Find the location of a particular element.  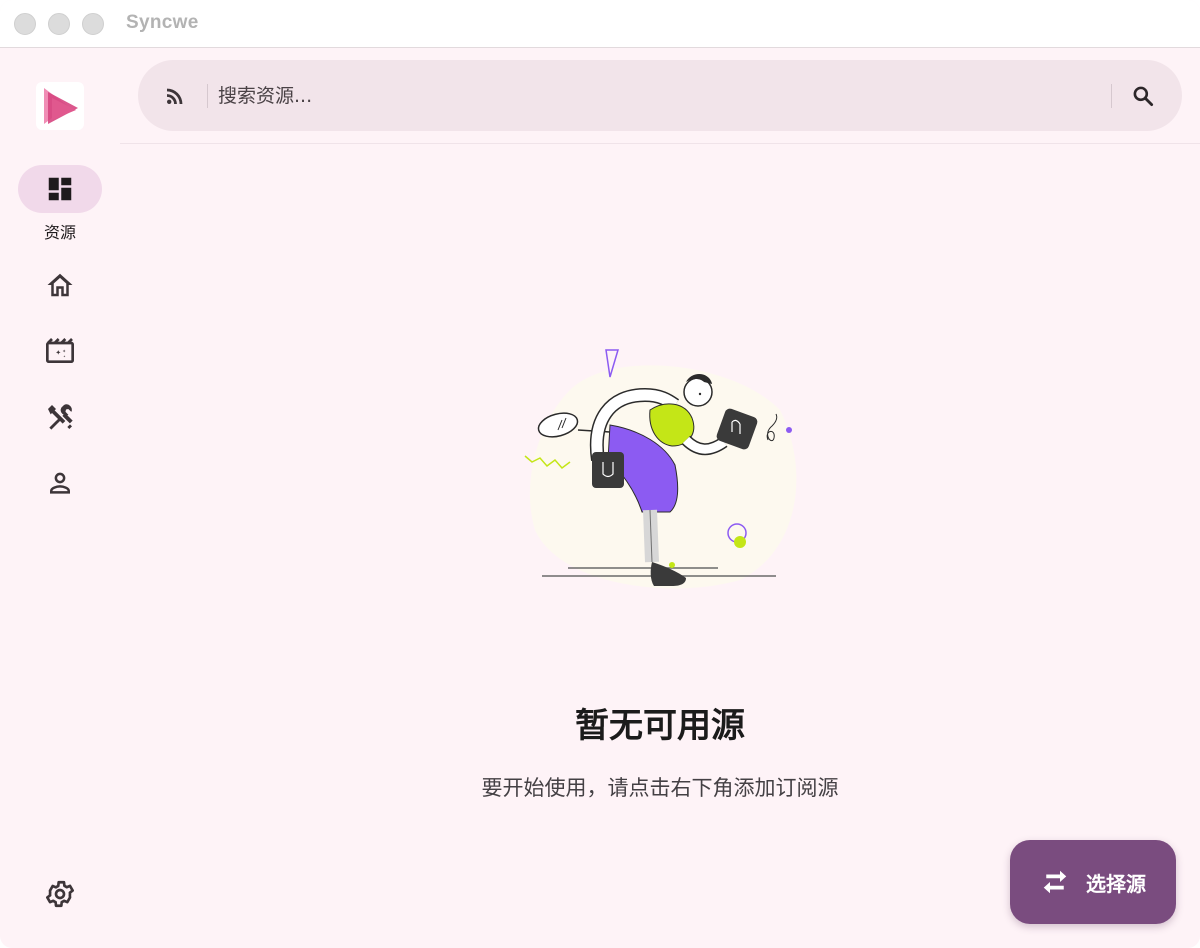

close-window-button is located at coordinates (25, 24).